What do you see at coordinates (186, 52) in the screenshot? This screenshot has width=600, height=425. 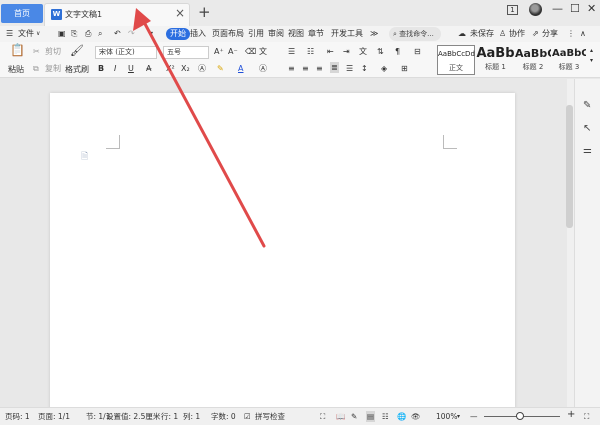 I see `font-size-select: 五号` at bounding box center [186, 52].